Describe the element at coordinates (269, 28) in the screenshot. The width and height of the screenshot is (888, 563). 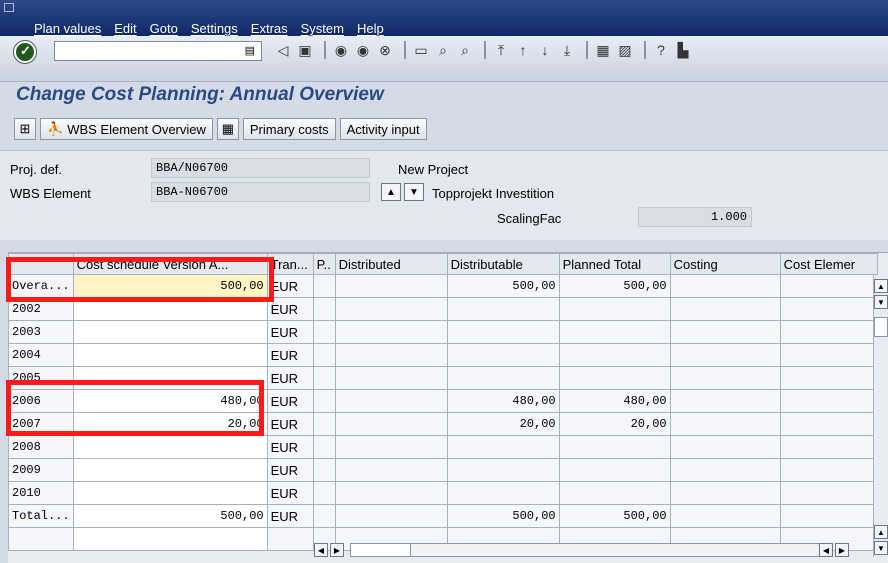
I see `menu-extras: Extras` at that location.